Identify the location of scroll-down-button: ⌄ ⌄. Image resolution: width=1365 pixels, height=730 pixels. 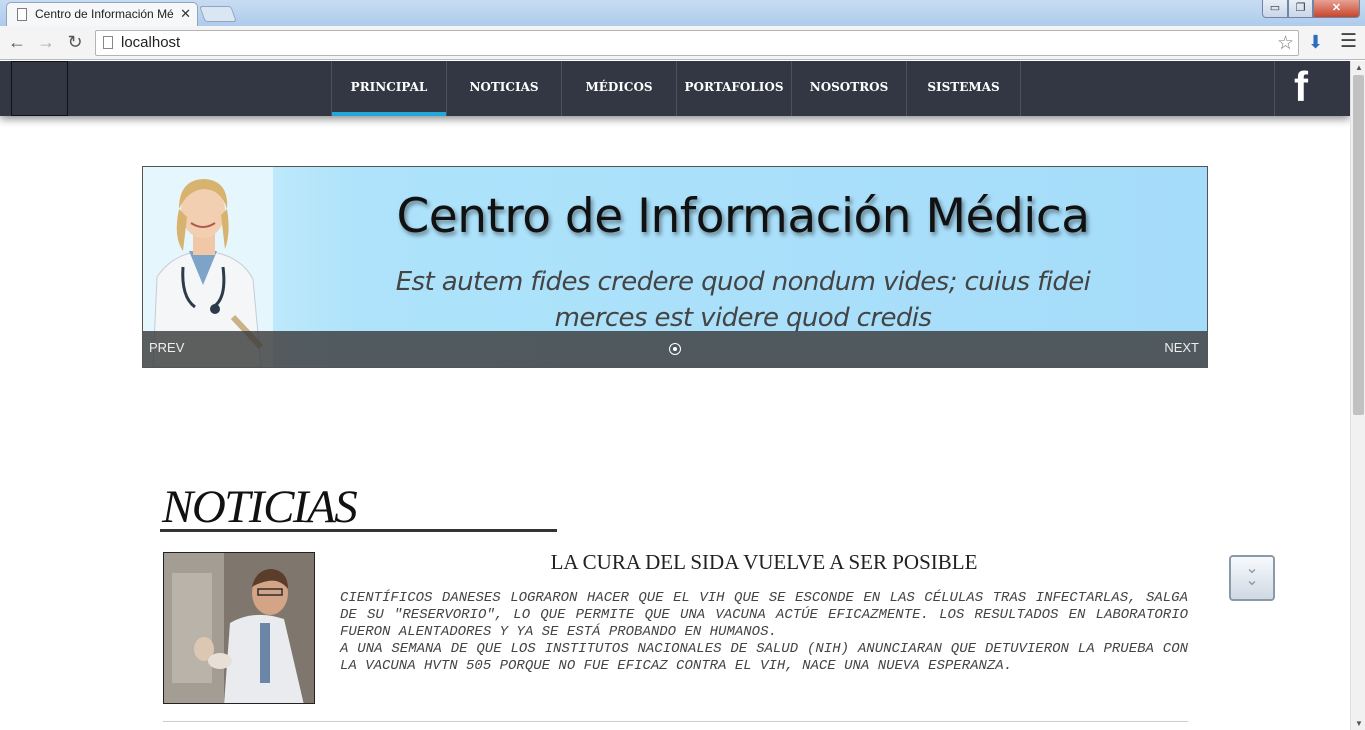
(1252, 578).